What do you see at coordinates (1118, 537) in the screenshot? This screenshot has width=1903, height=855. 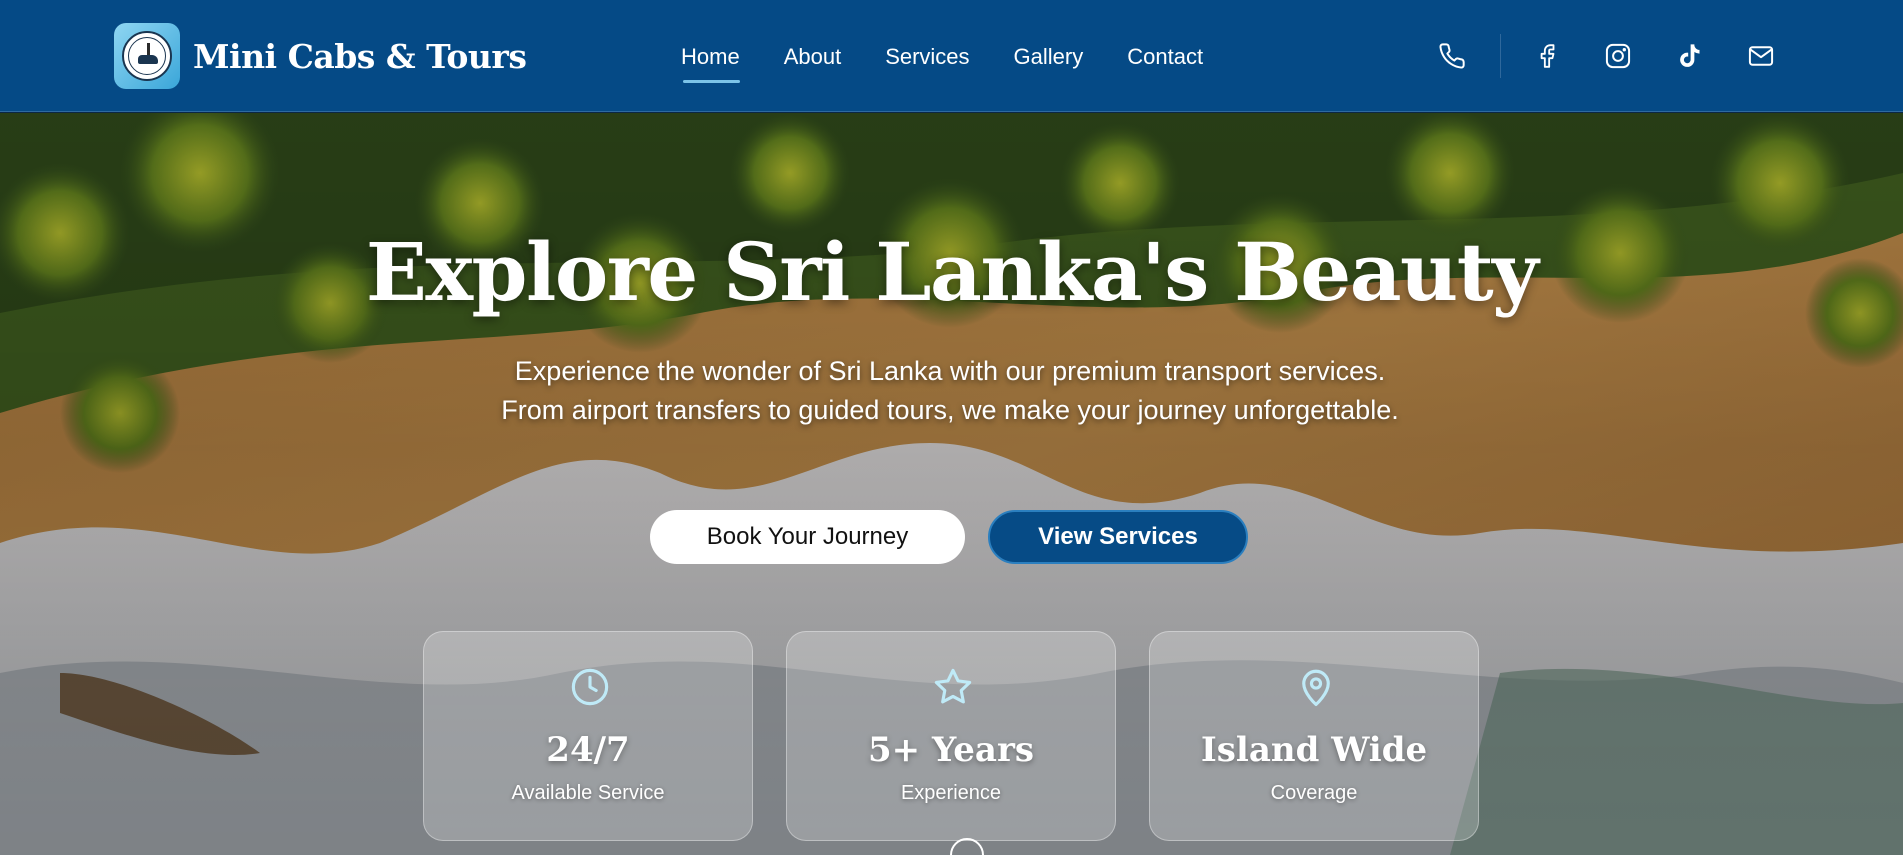 I see `view-services-button: View Services` at bounding box center [1118, 537].